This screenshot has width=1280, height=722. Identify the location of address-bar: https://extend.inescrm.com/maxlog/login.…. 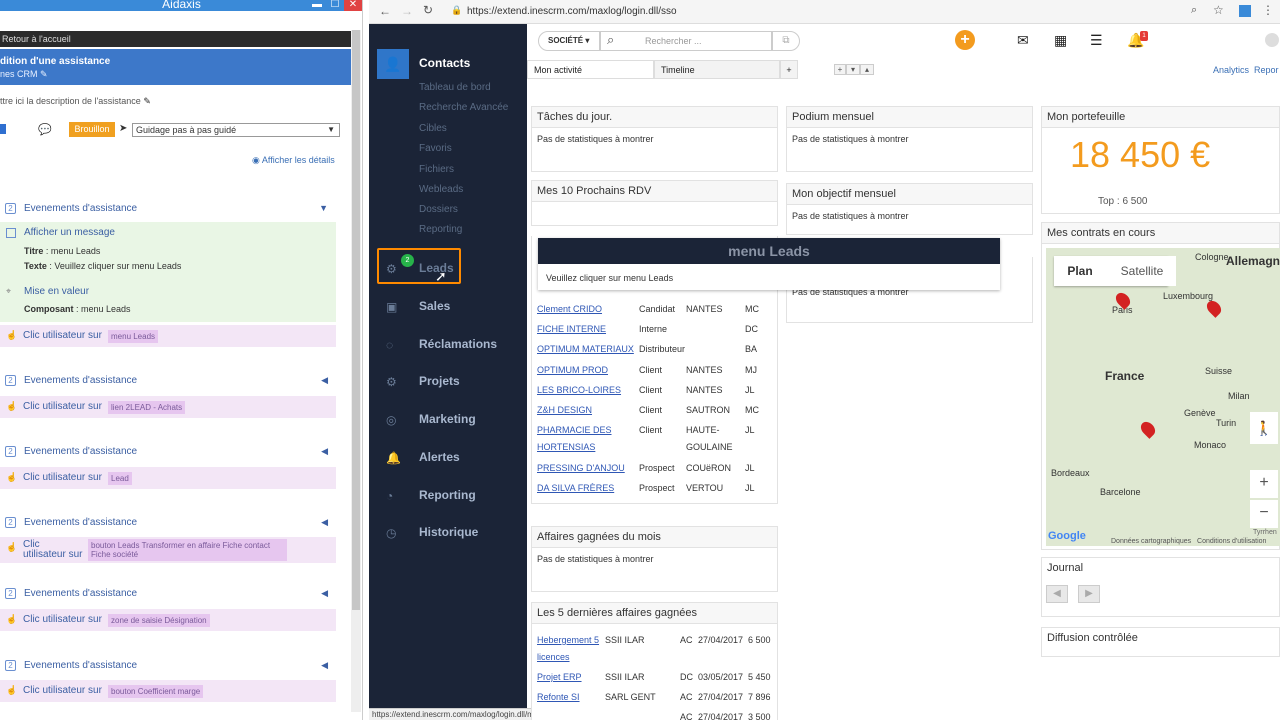
(827, 12).